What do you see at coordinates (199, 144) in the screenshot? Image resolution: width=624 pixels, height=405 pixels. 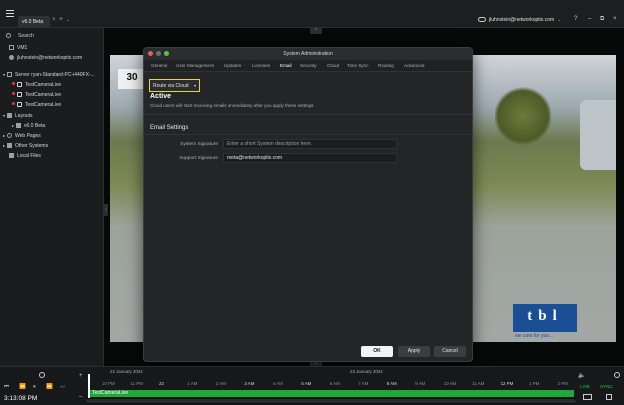 I see `system-signature-label: System Signature` at bounding box center [199, 144].